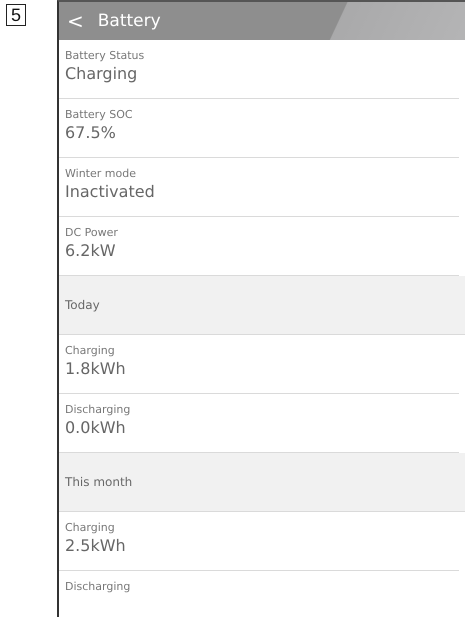  What do you see at coordinates (92, 232) in the screenshot?
I see `field-label: DC Power` at bounding box center [92, 232].